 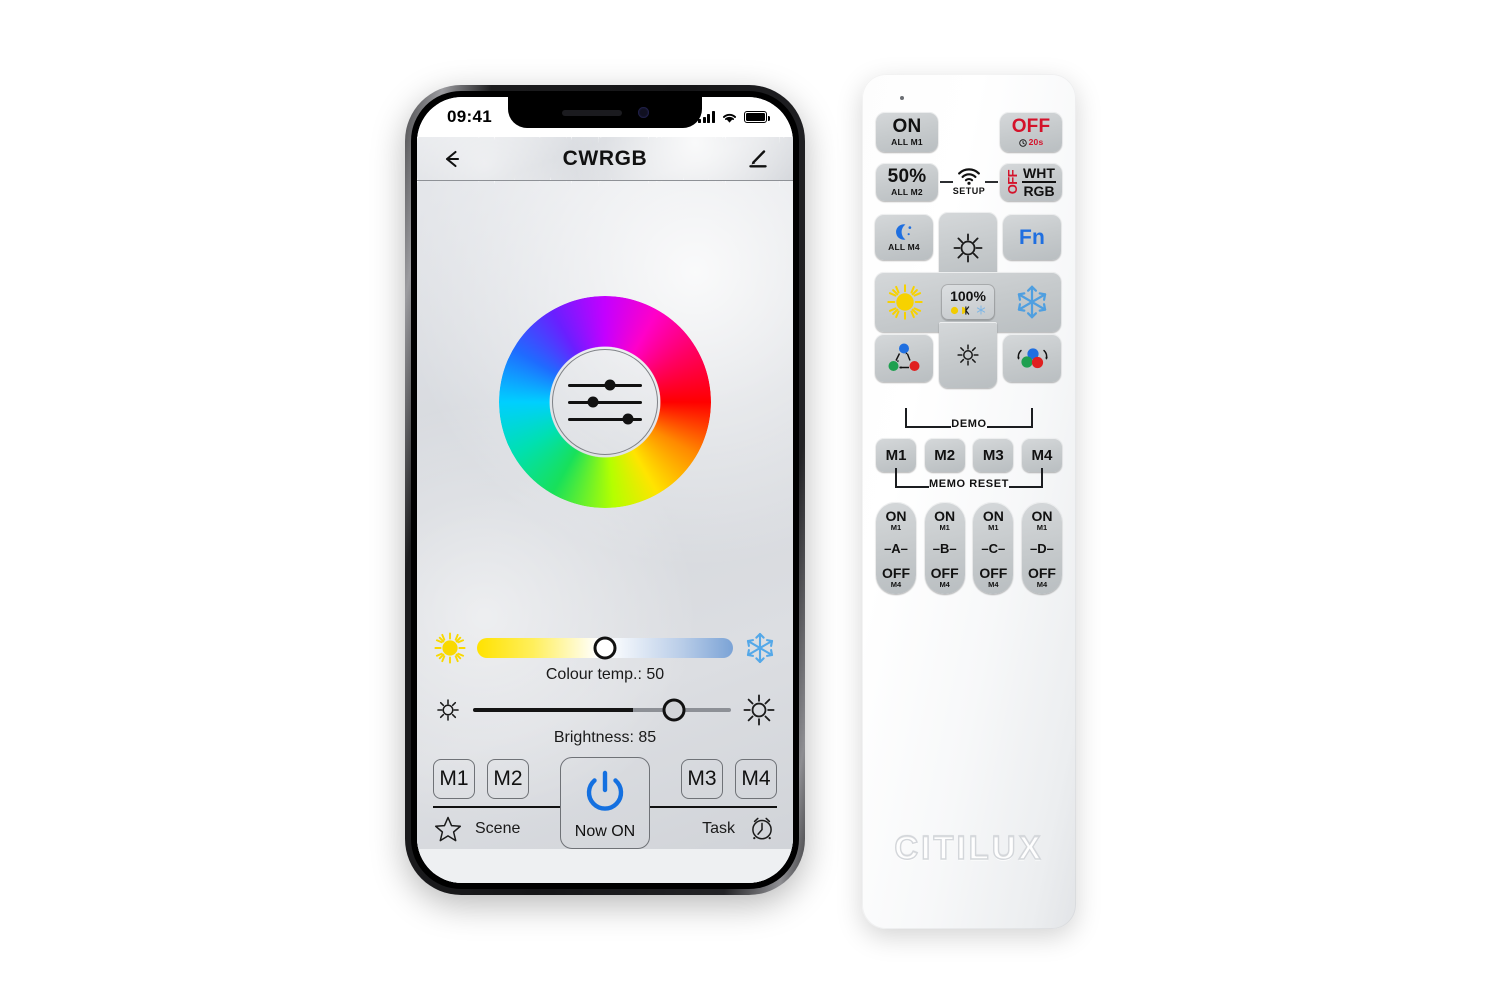 I want to click on memo-label-m3: M3, so click(x=993, y=455).